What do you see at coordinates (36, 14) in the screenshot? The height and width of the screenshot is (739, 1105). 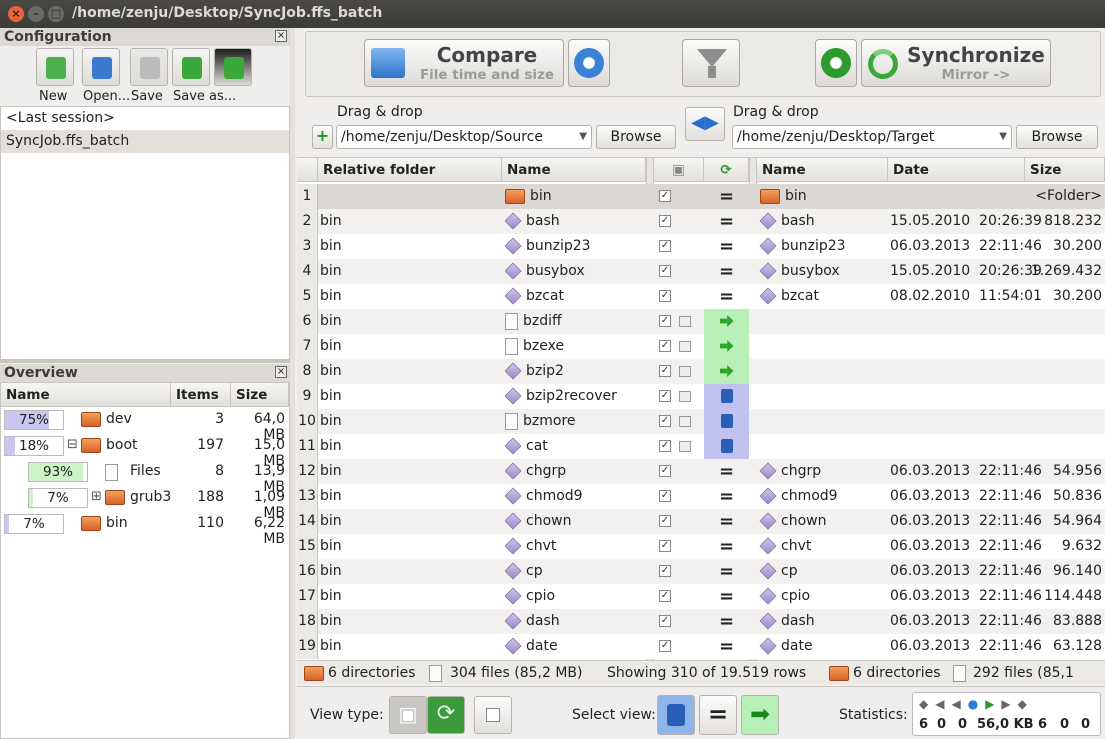 I see `minimize-window-button: –` at bounding box center [36, 14].